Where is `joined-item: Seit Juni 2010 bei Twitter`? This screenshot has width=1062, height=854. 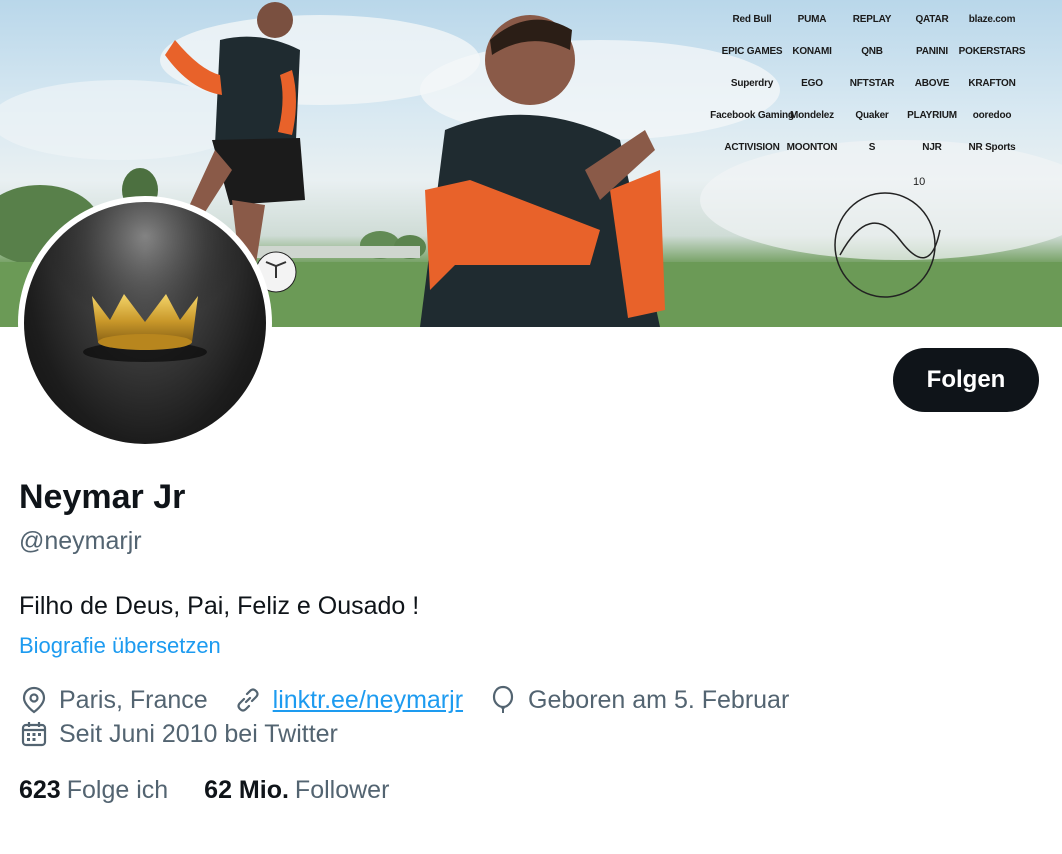
joined-item: Seit Juni 2010 bei Twitter is located at coordinates (178, 734).